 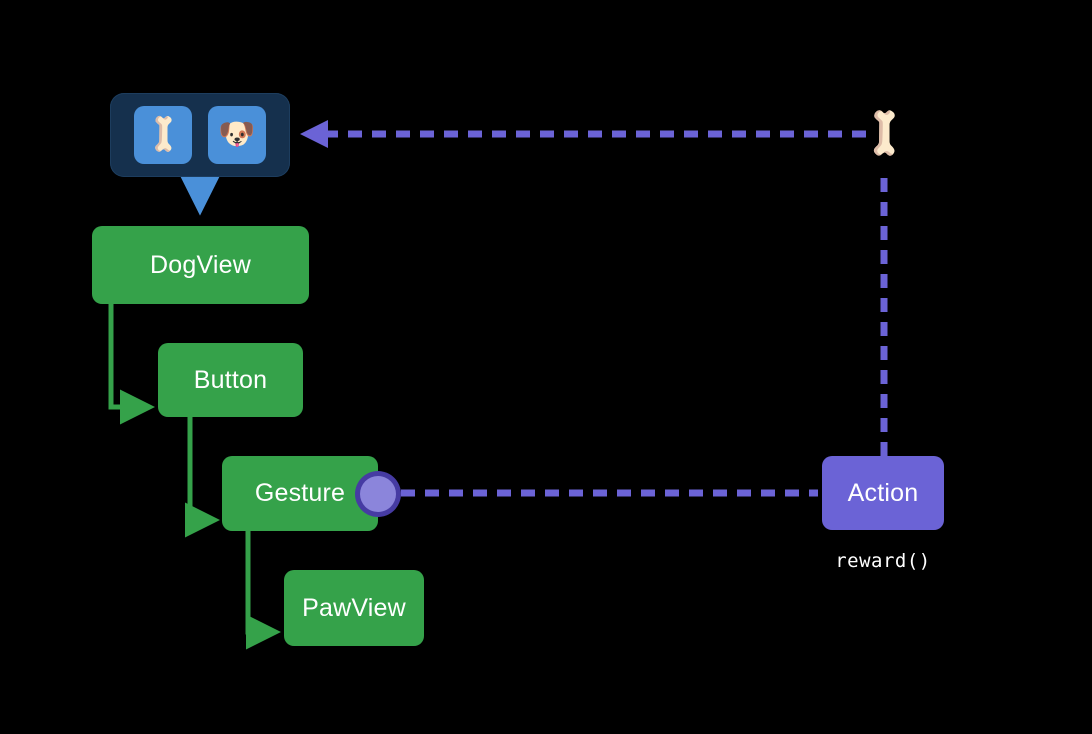 I want to click on dog-face-icon: 🐶, so click(x=237, y=134).